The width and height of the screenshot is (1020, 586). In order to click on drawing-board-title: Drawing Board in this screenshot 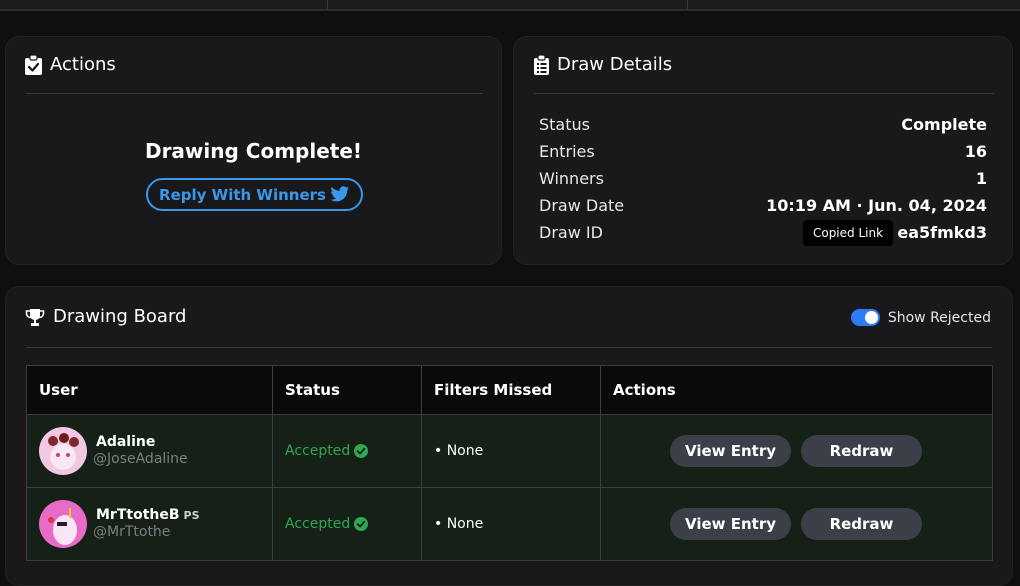, I will do `click(120, 316)`.